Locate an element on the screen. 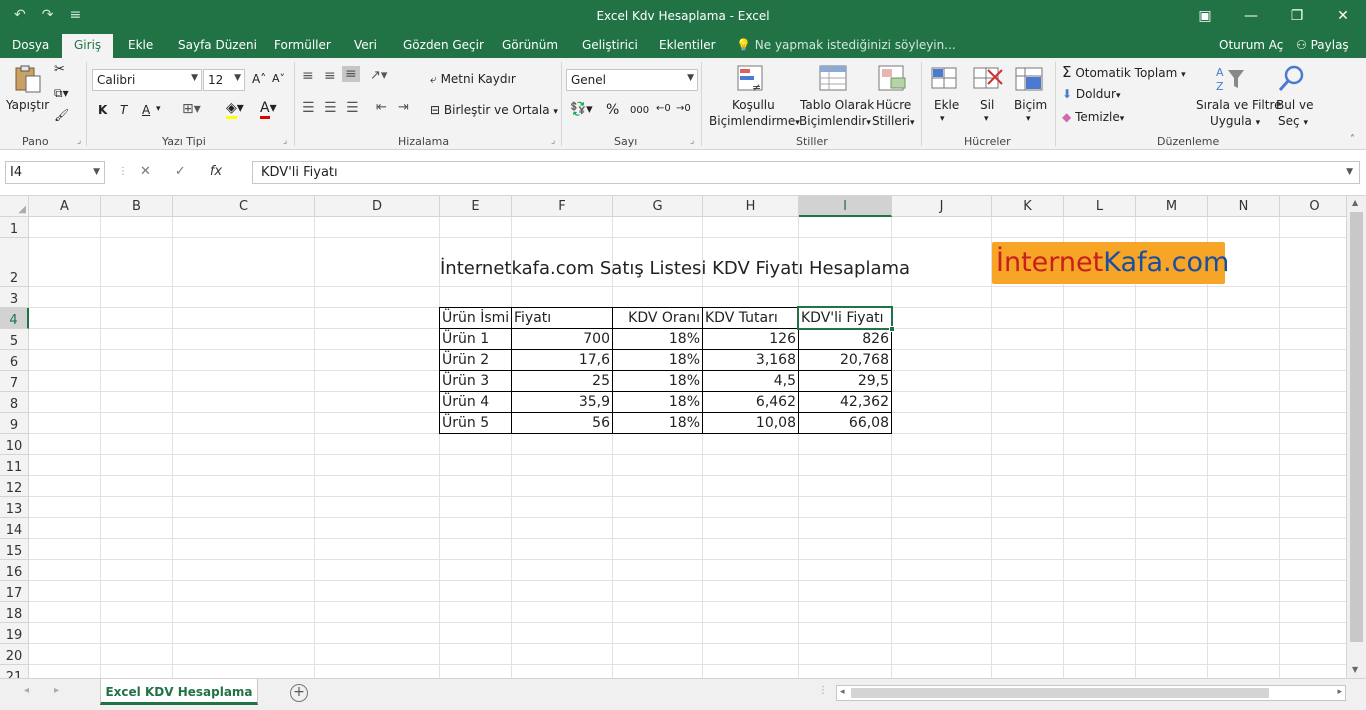 This screenshot has height=710, width=1366. row-header-6: 6 is located at coordinates (14, 360).